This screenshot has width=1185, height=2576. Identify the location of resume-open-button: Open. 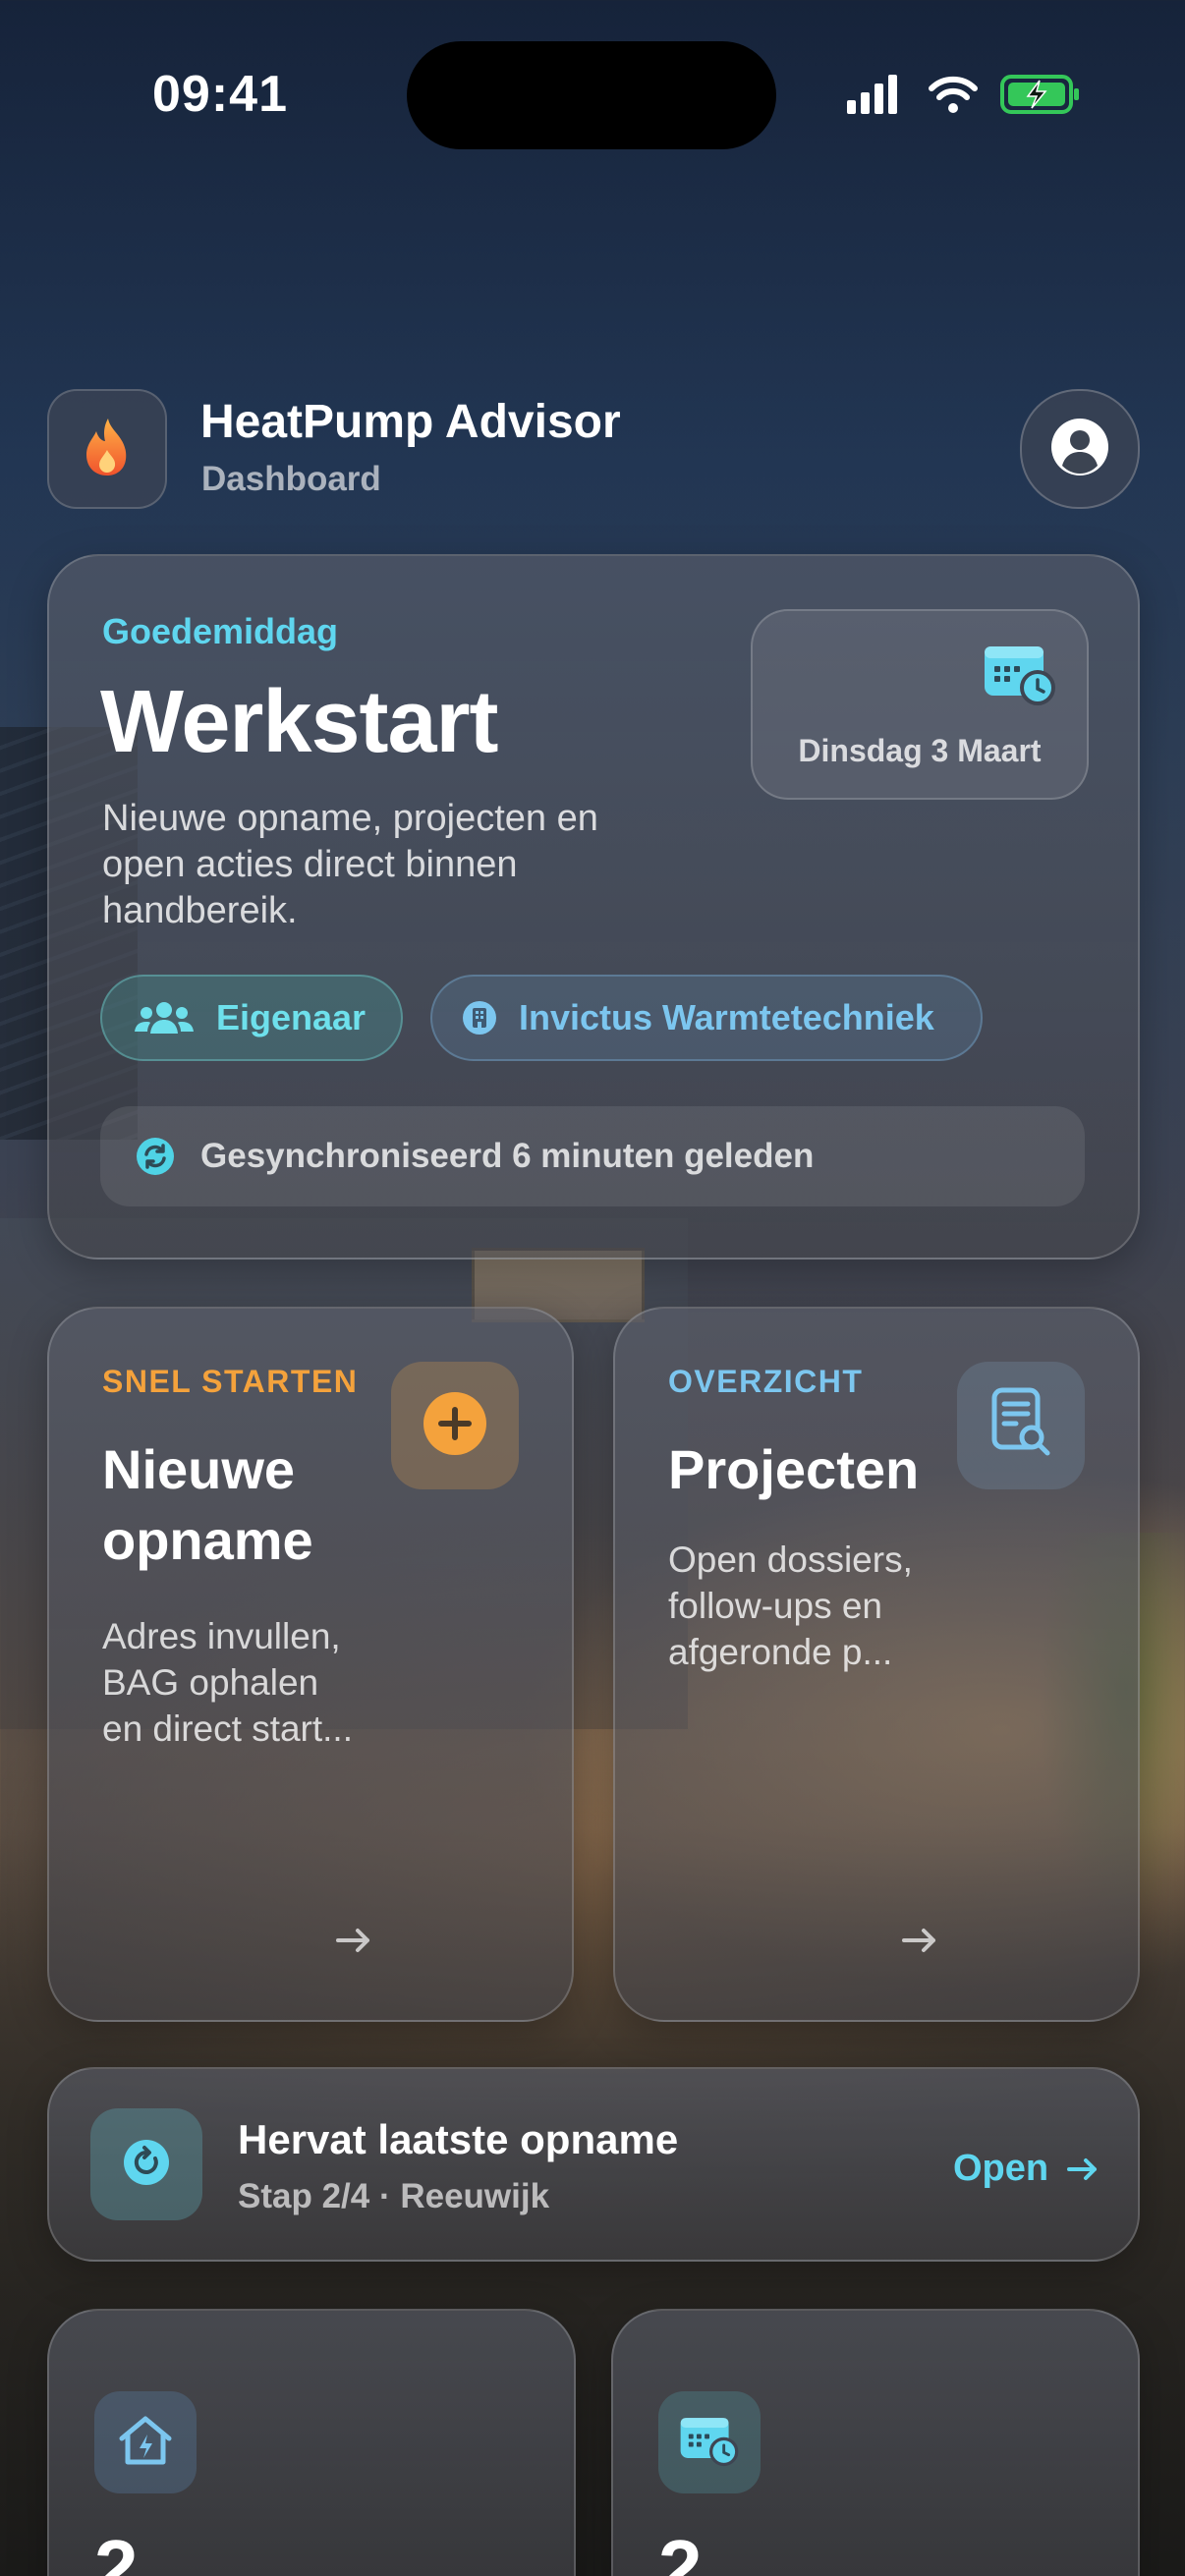
(1026, 2169).